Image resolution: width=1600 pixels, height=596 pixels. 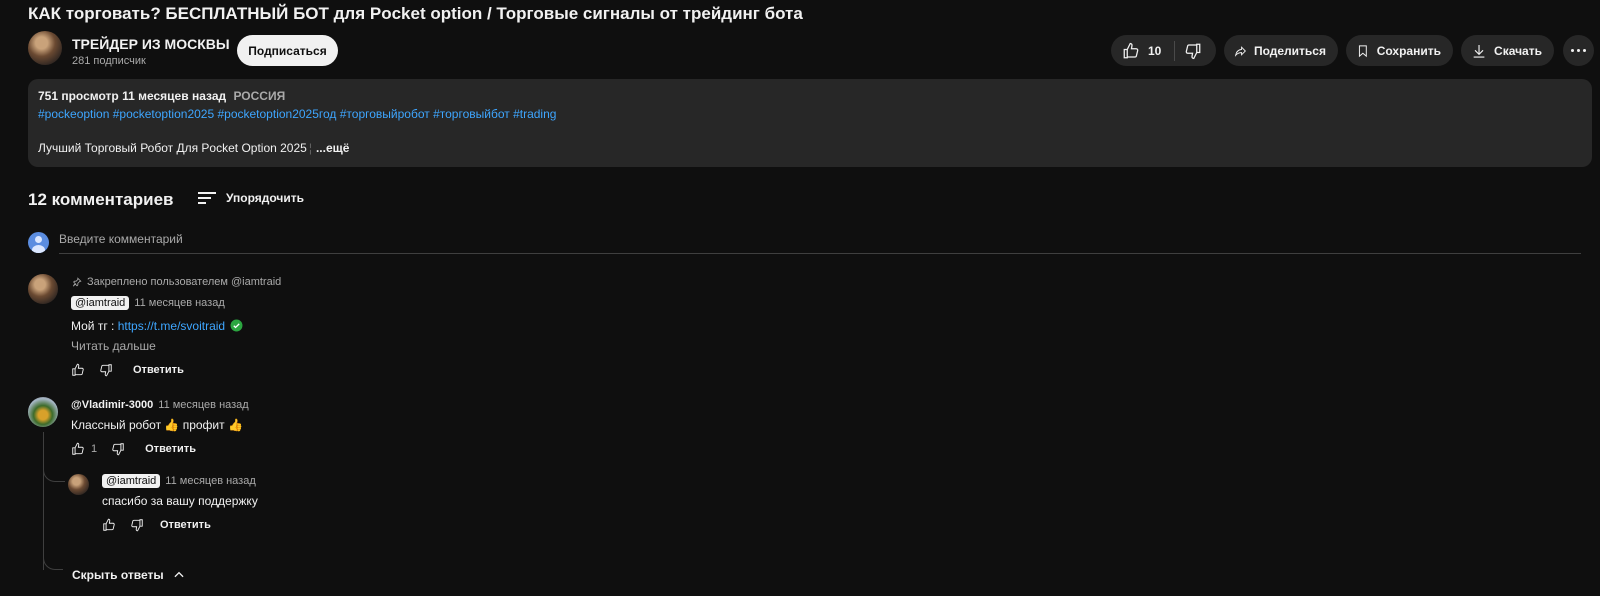 What do you see at coordinates (157, 425) in the screenshot?
I see `comment-text: Классный робот 👍 профит 👍` at bounding box center [157, 425].